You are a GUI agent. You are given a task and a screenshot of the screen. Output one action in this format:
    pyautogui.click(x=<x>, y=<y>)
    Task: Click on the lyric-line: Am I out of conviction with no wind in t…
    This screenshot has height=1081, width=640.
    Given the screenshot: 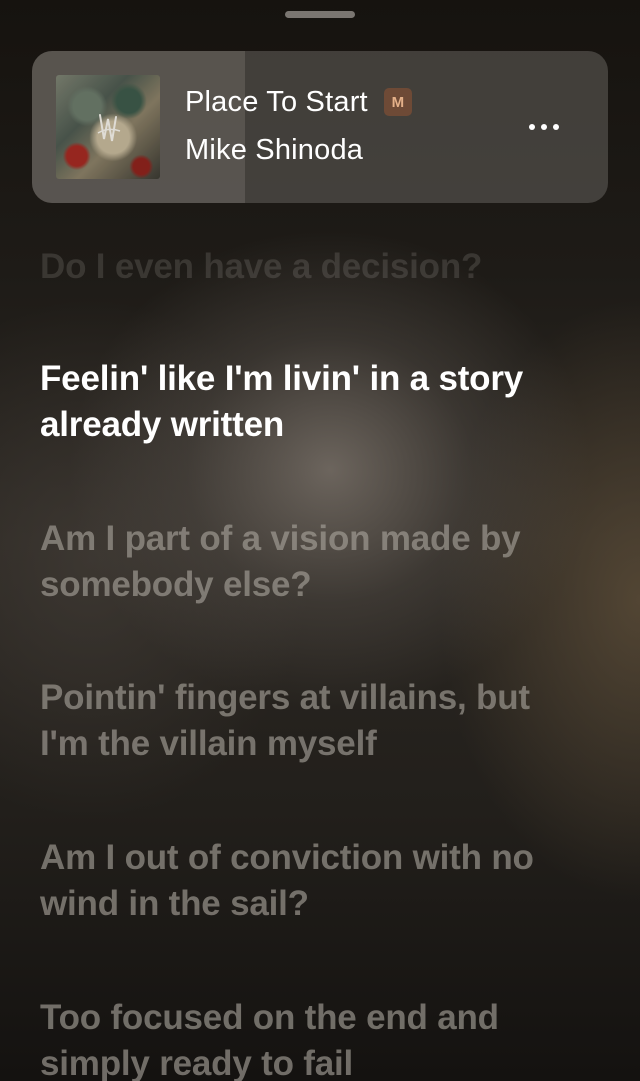 What is the action you would take?
    pyautogui.click(x=305, y=881)
    